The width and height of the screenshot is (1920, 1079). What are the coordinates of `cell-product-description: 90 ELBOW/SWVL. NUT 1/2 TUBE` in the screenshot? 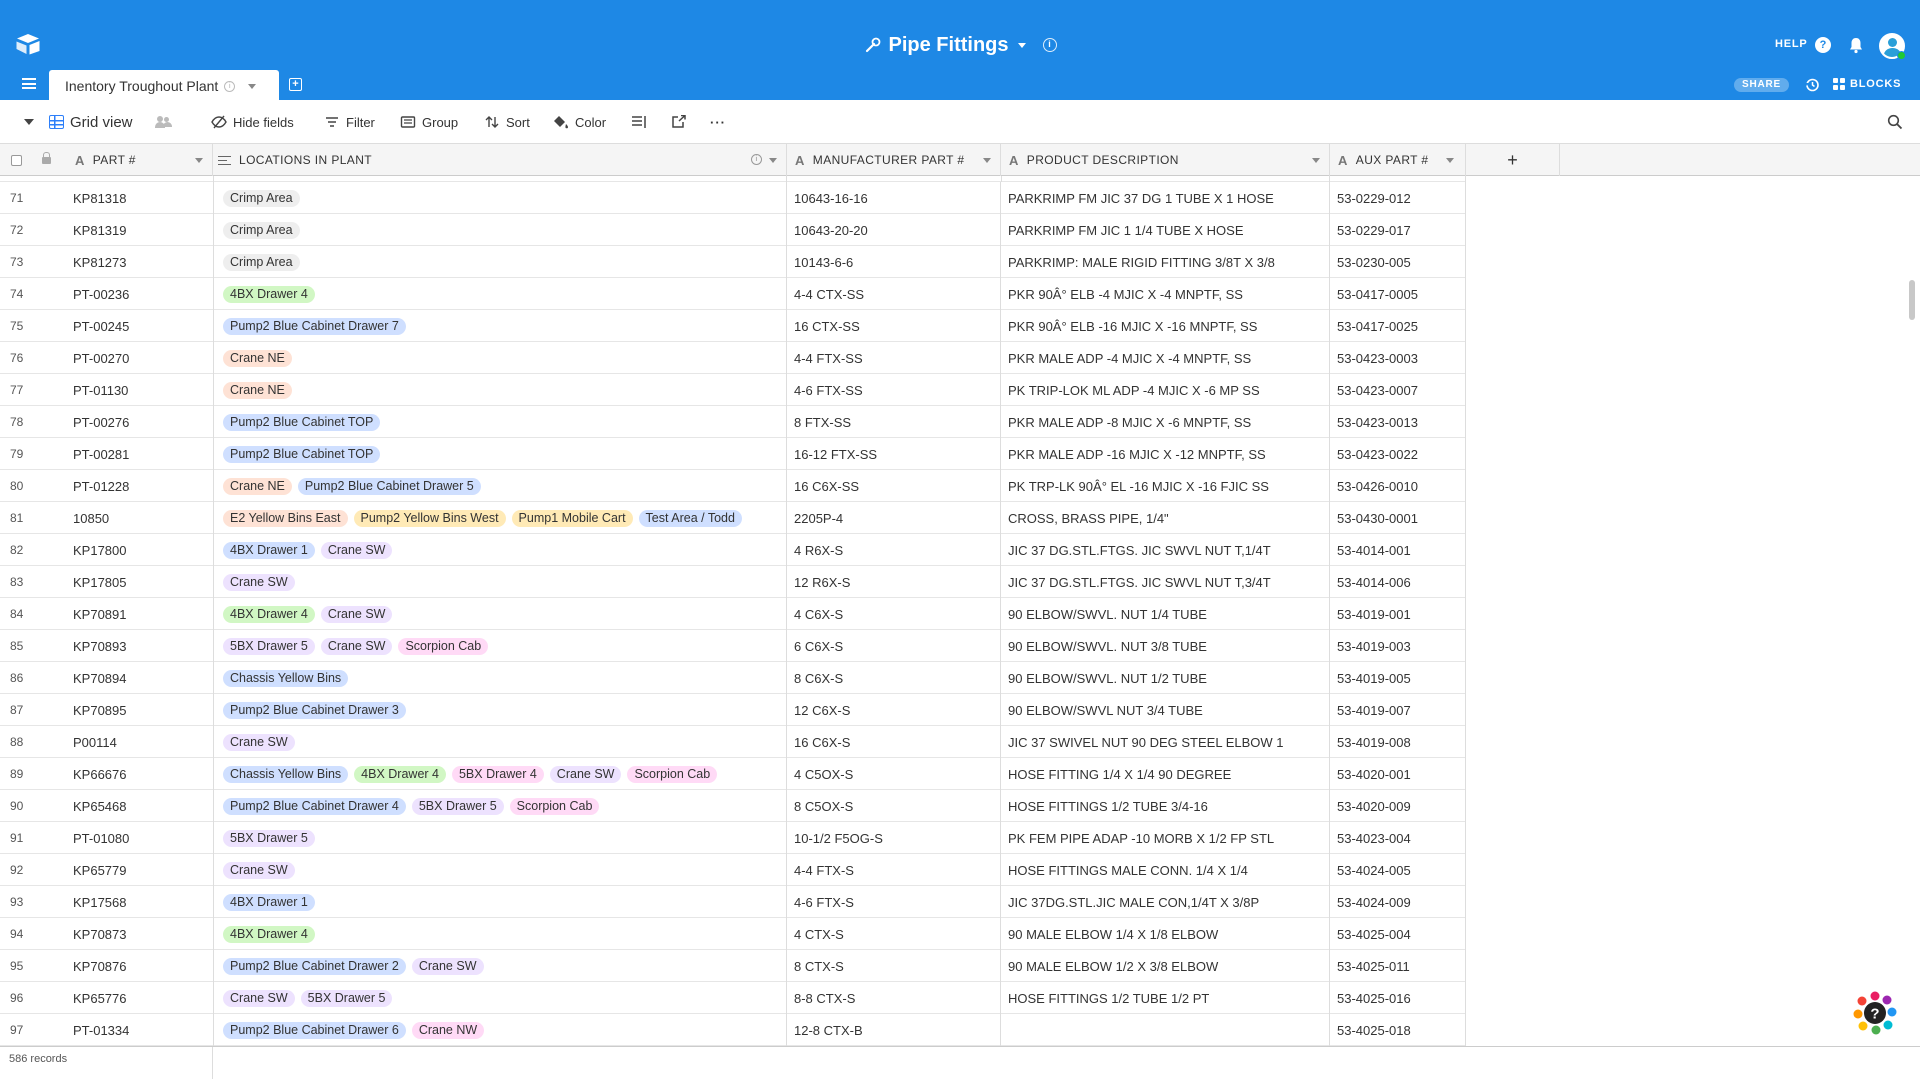 It's located at (1165, 678).